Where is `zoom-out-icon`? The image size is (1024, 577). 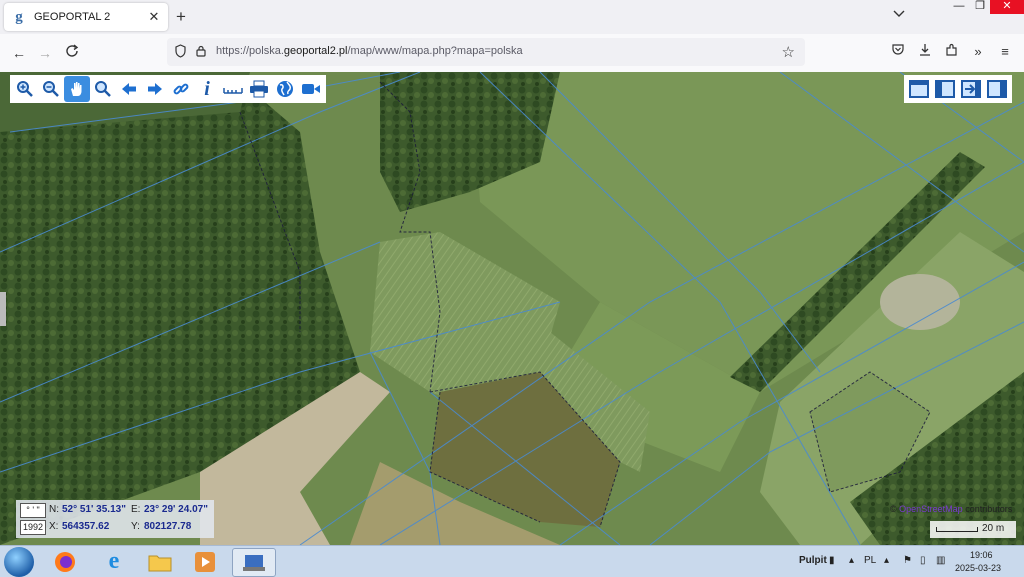
zoom-out-icon is located at coordinates (51, 89).